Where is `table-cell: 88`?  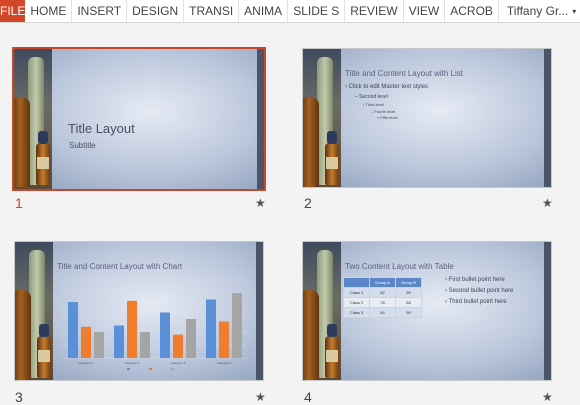 table-cell: 88 is located at coordinates (408, 302).